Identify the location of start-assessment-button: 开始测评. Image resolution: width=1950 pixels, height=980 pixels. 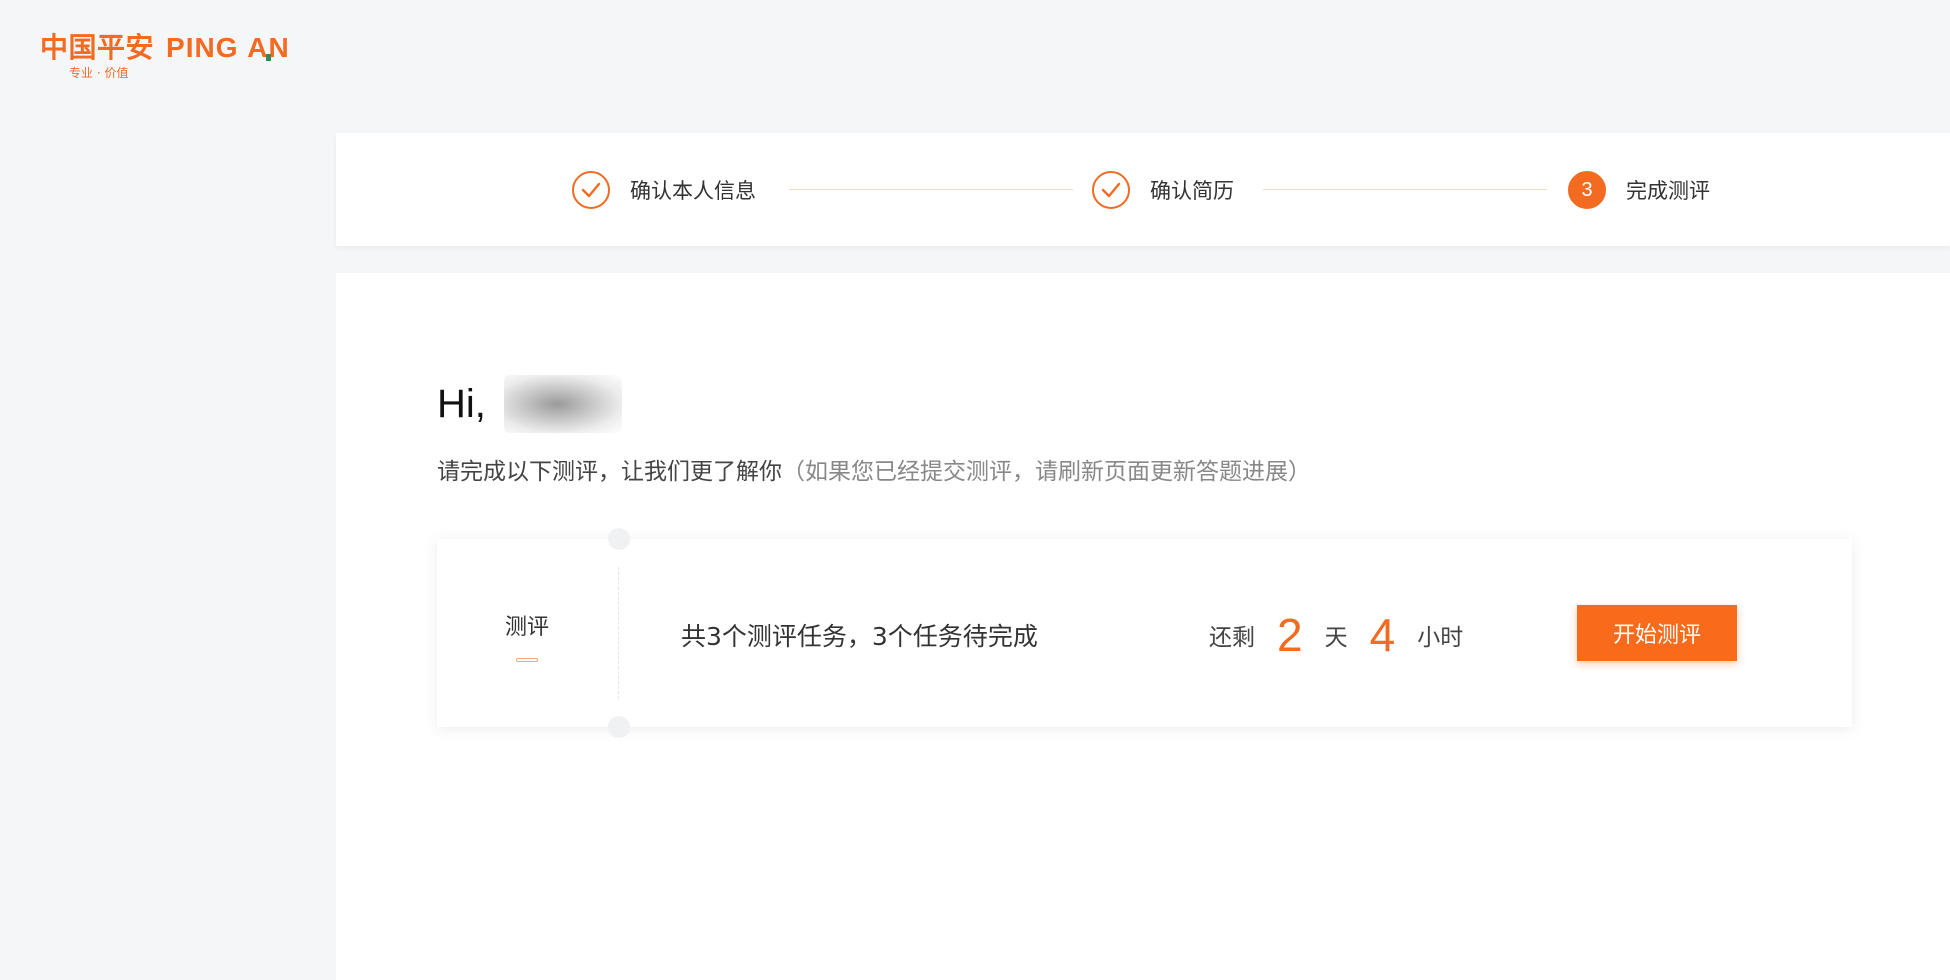
(1657, 633).